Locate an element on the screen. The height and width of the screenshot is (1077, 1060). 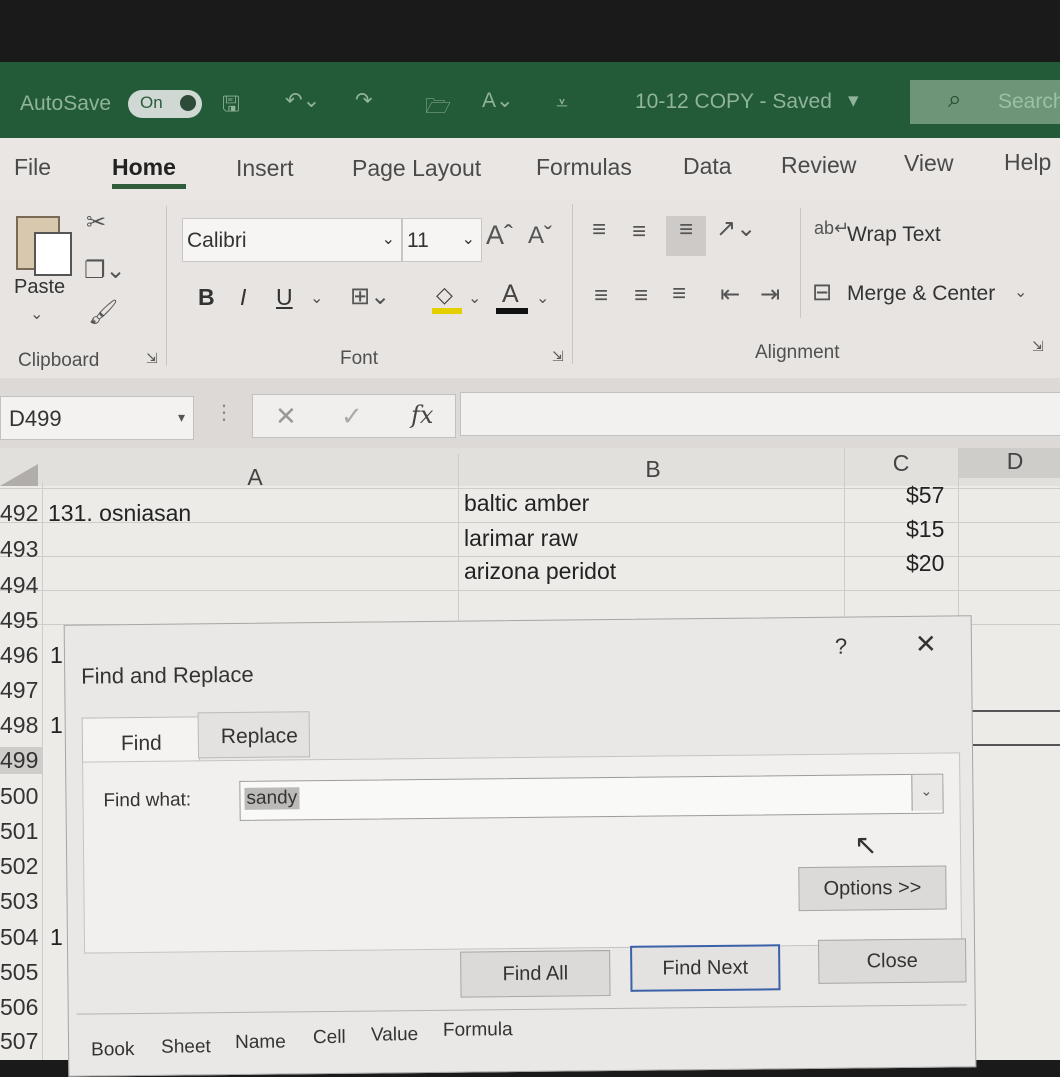
wrap-text-icon: ab↵ is located at coordinates (831, 228).